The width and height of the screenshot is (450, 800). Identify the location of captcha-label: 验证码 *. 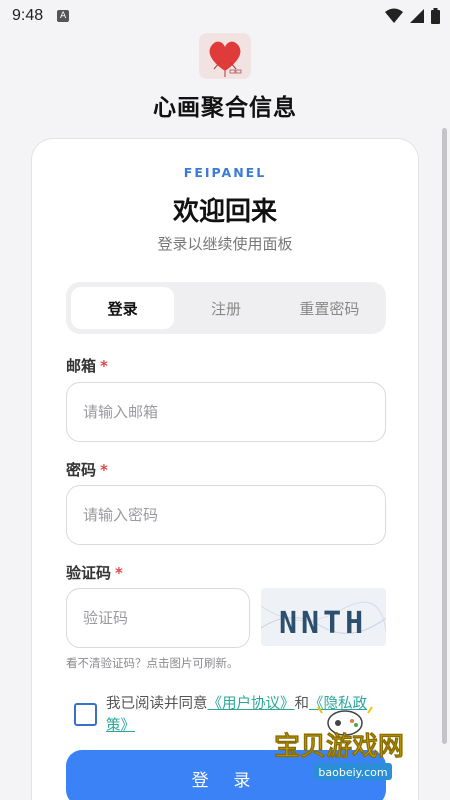
(94, 572).